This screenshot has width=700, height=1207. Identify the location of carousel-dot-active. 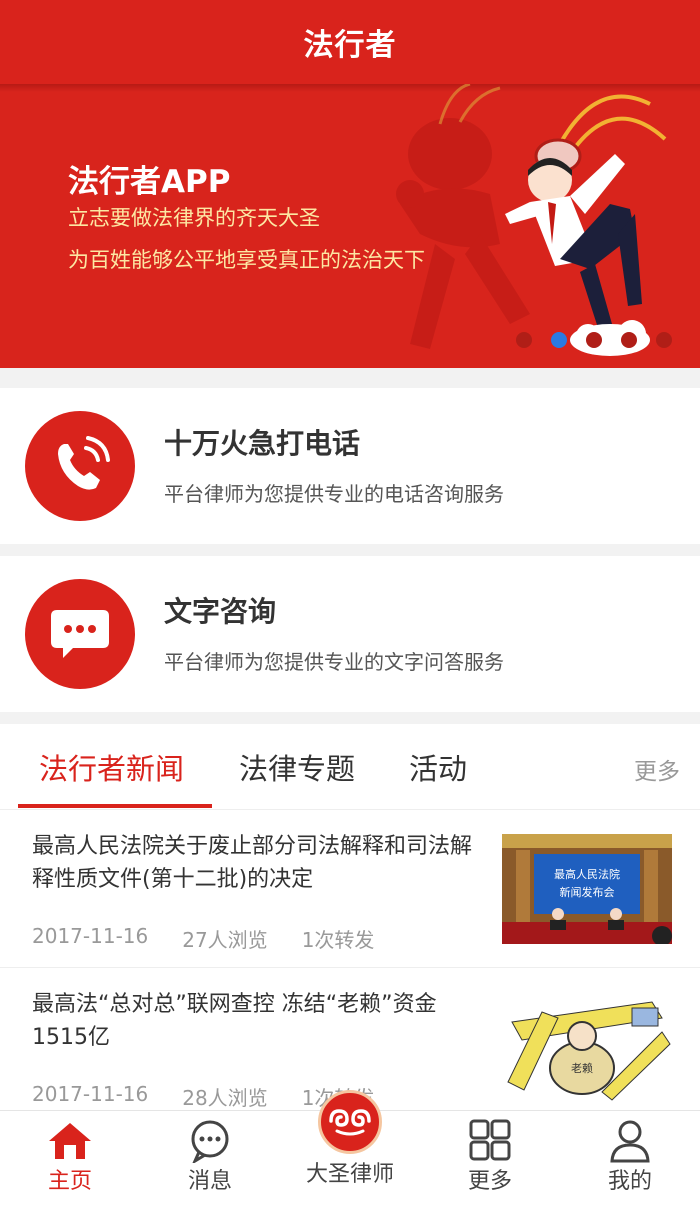
(559, 340).